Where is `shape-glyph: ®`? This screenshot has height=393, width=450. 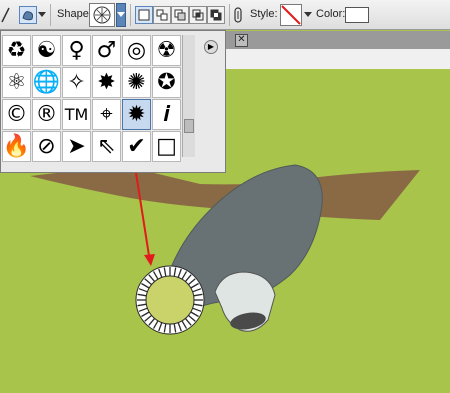
shape-glyph: ® is located at coordinates (46, 114).